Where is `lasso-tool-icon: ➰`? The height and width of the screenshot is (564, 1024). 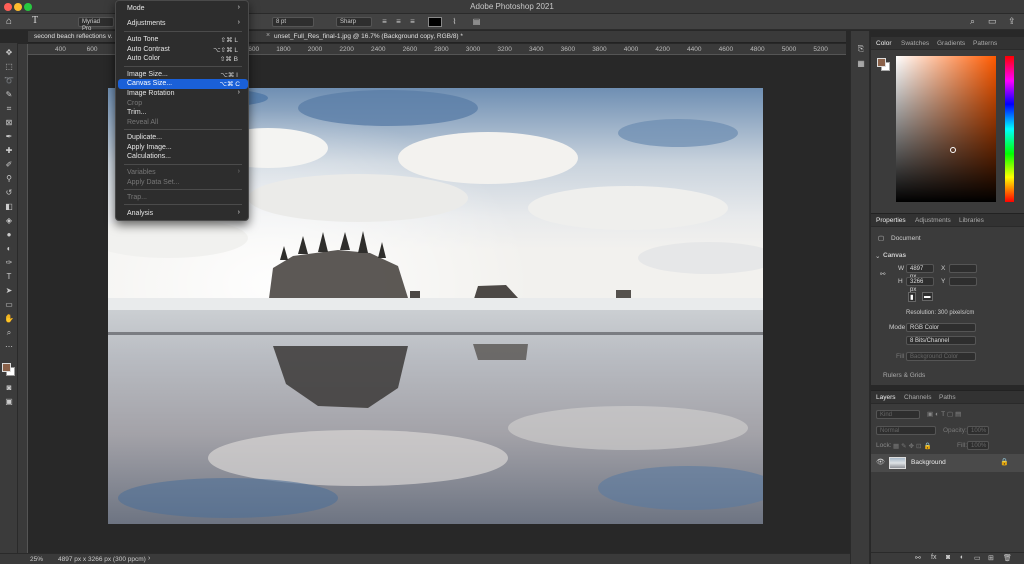 lasso-tool-icon: ➰ is located at coordinates (9, 81).